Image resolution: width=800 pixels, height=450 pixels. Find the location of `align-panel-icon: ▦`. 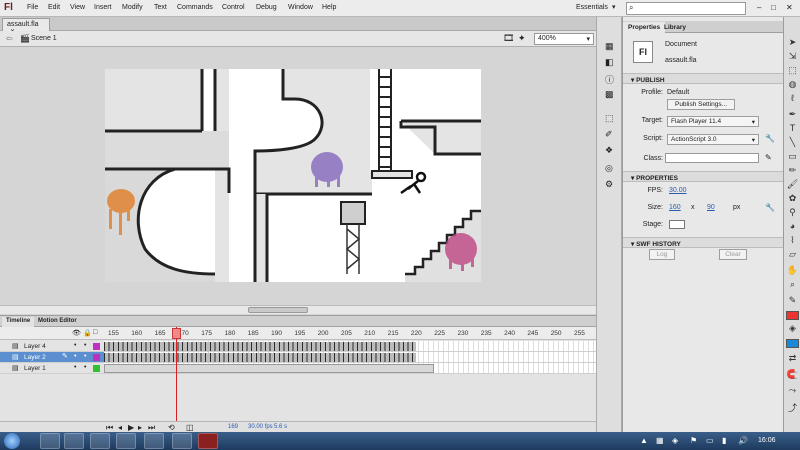

align-panel-icon: ▦ is located at coordinates (609, 46).